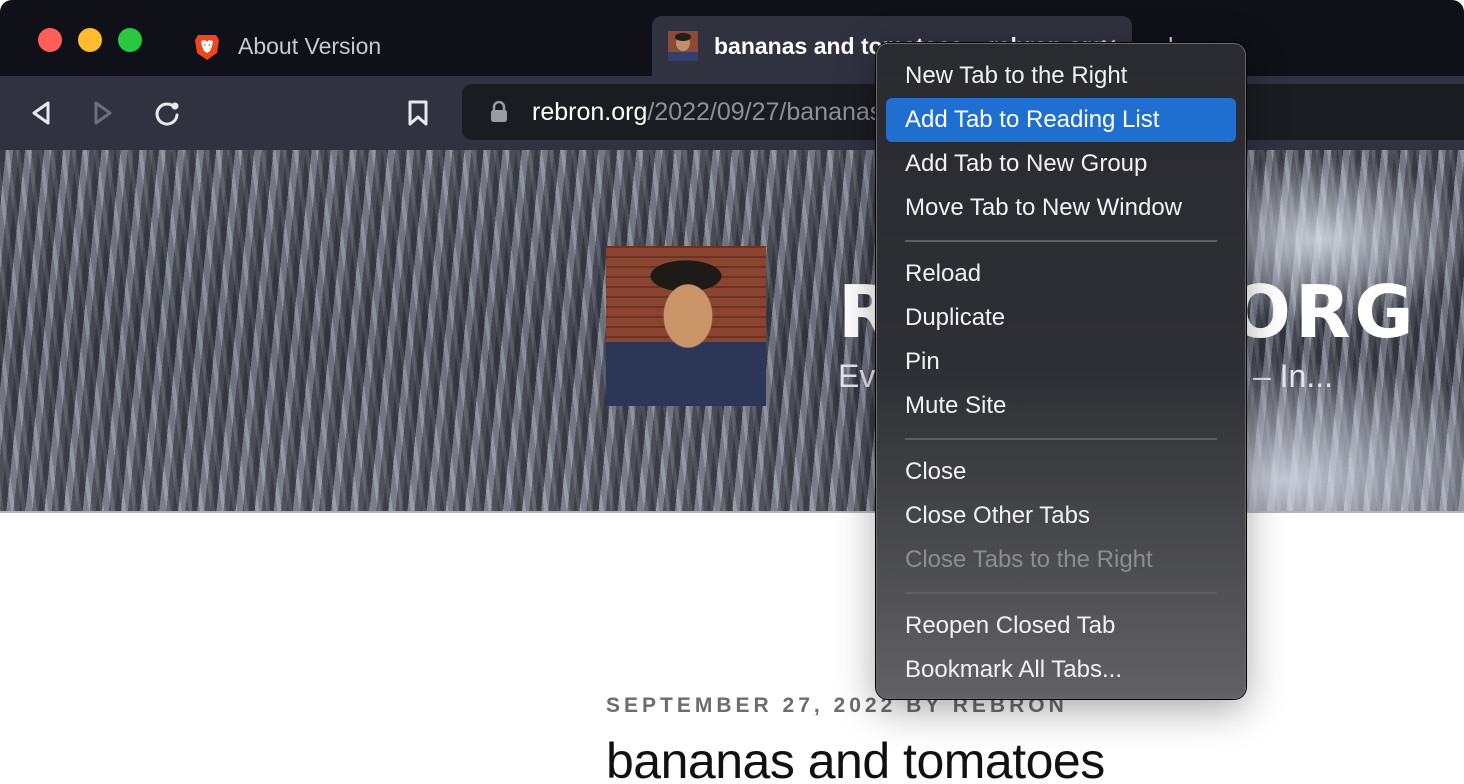 The image size is (1464, 784). What do you see at coordinates (1061, 362) in the screenshot?
I see `menu-item-pin: Pin` at bounding box center [1061, 362].